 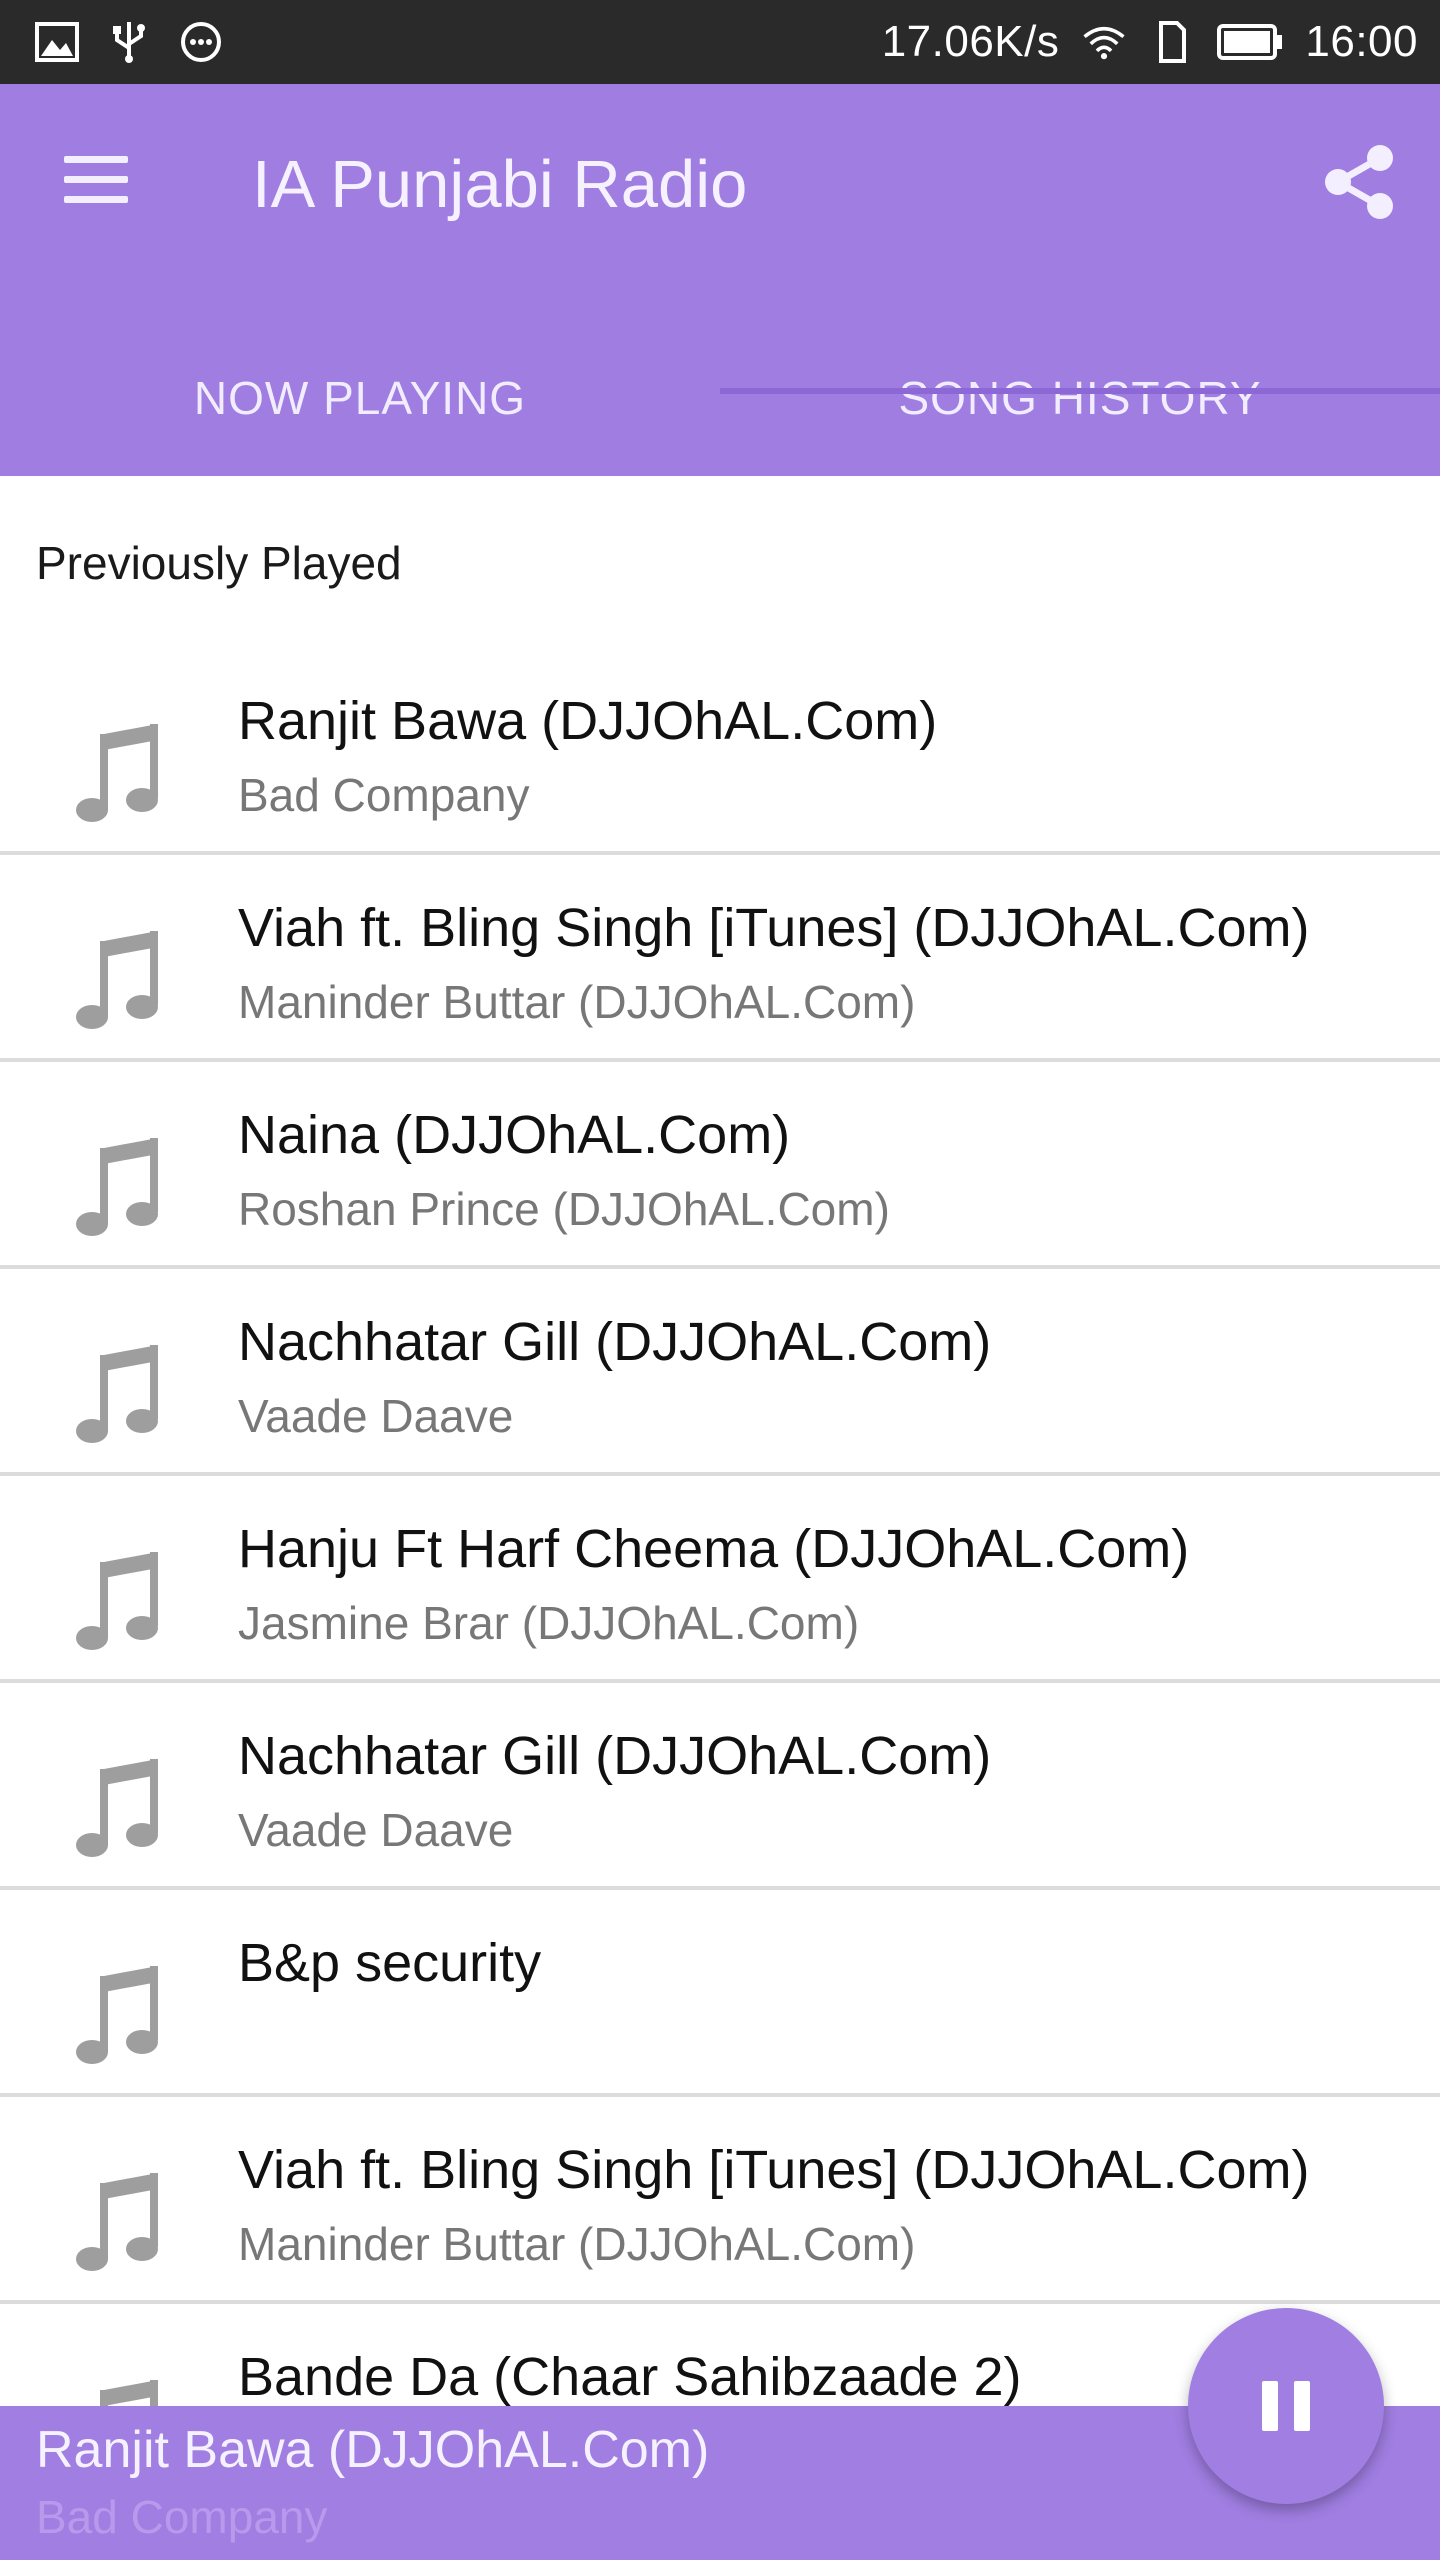 I want to click on tab-bar: NOW PLAYING SONG HISTORY, so click(x=720, y=398).